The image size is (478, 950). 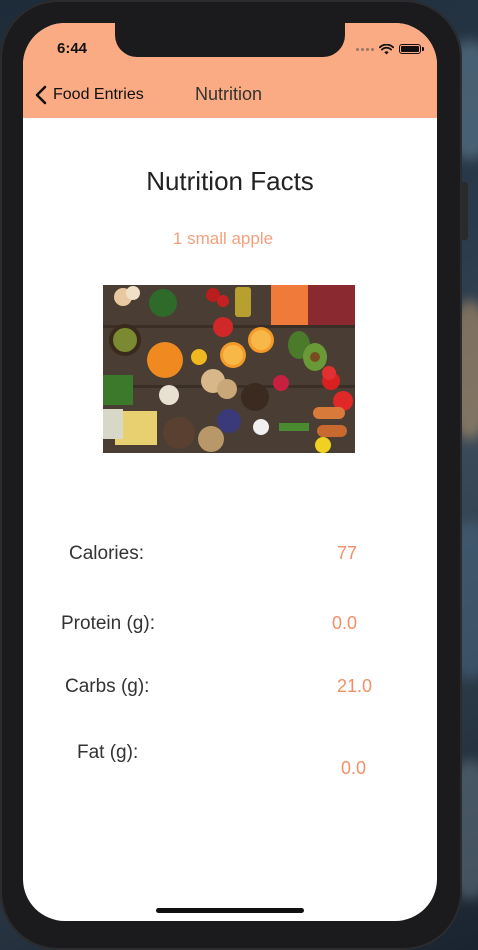 I want to click on food-image, so click(x=229, y=369).